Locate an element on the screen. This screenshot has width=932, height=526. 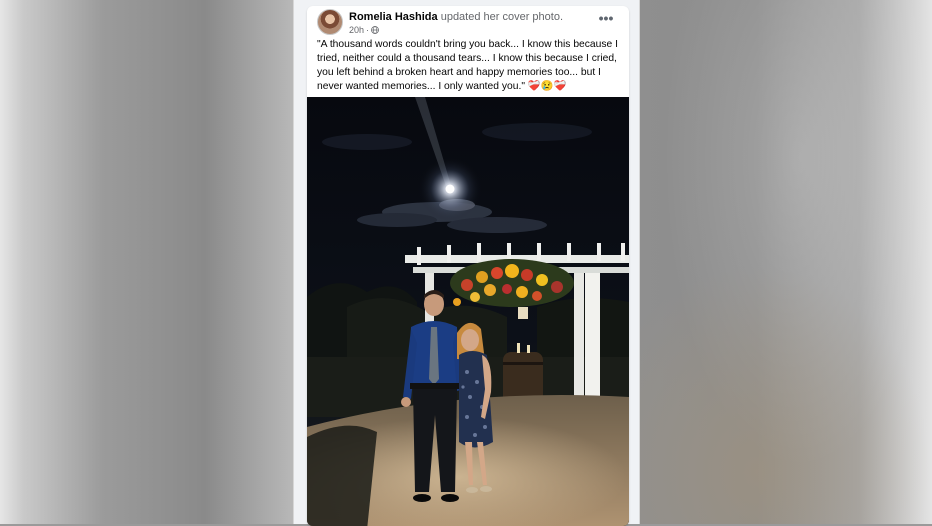
author-avatar is located at coordinates (330, 22).